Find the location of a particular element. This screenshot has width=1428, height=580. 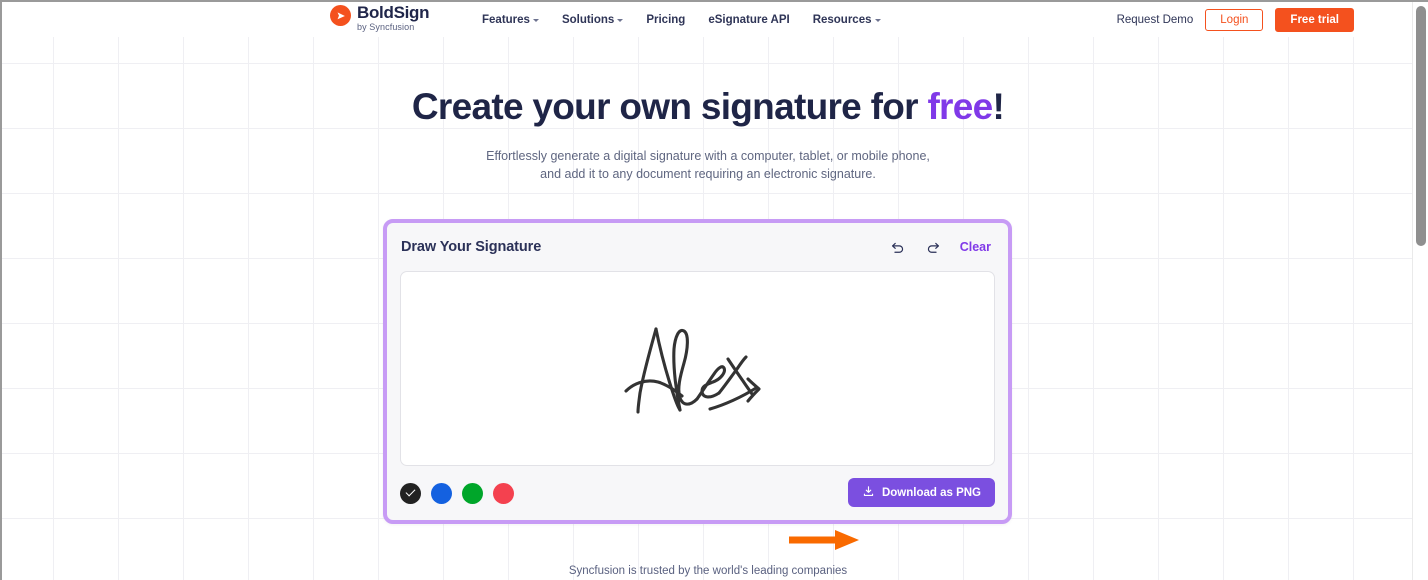

nav-item-solutions: Solutions is located at coordinates (592, 19).